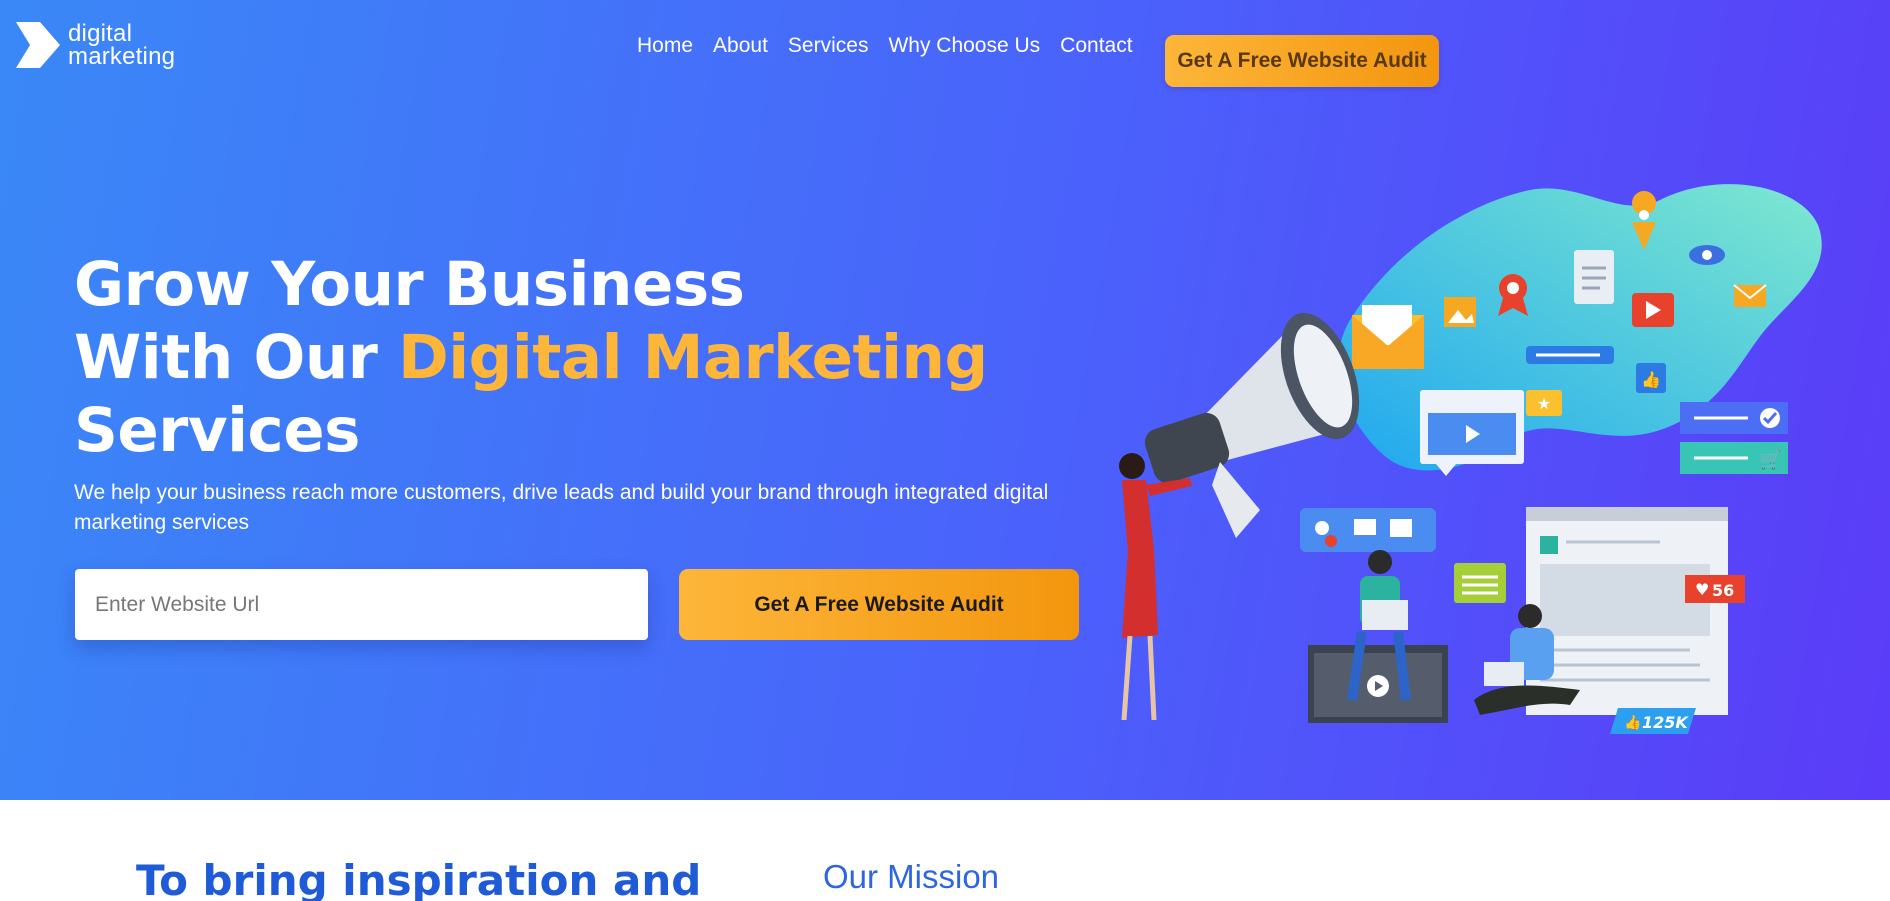  What do you see at coordinates (740, 46) in the screenshot?
I see `nav-about: About` at bounding box center [740, 46].